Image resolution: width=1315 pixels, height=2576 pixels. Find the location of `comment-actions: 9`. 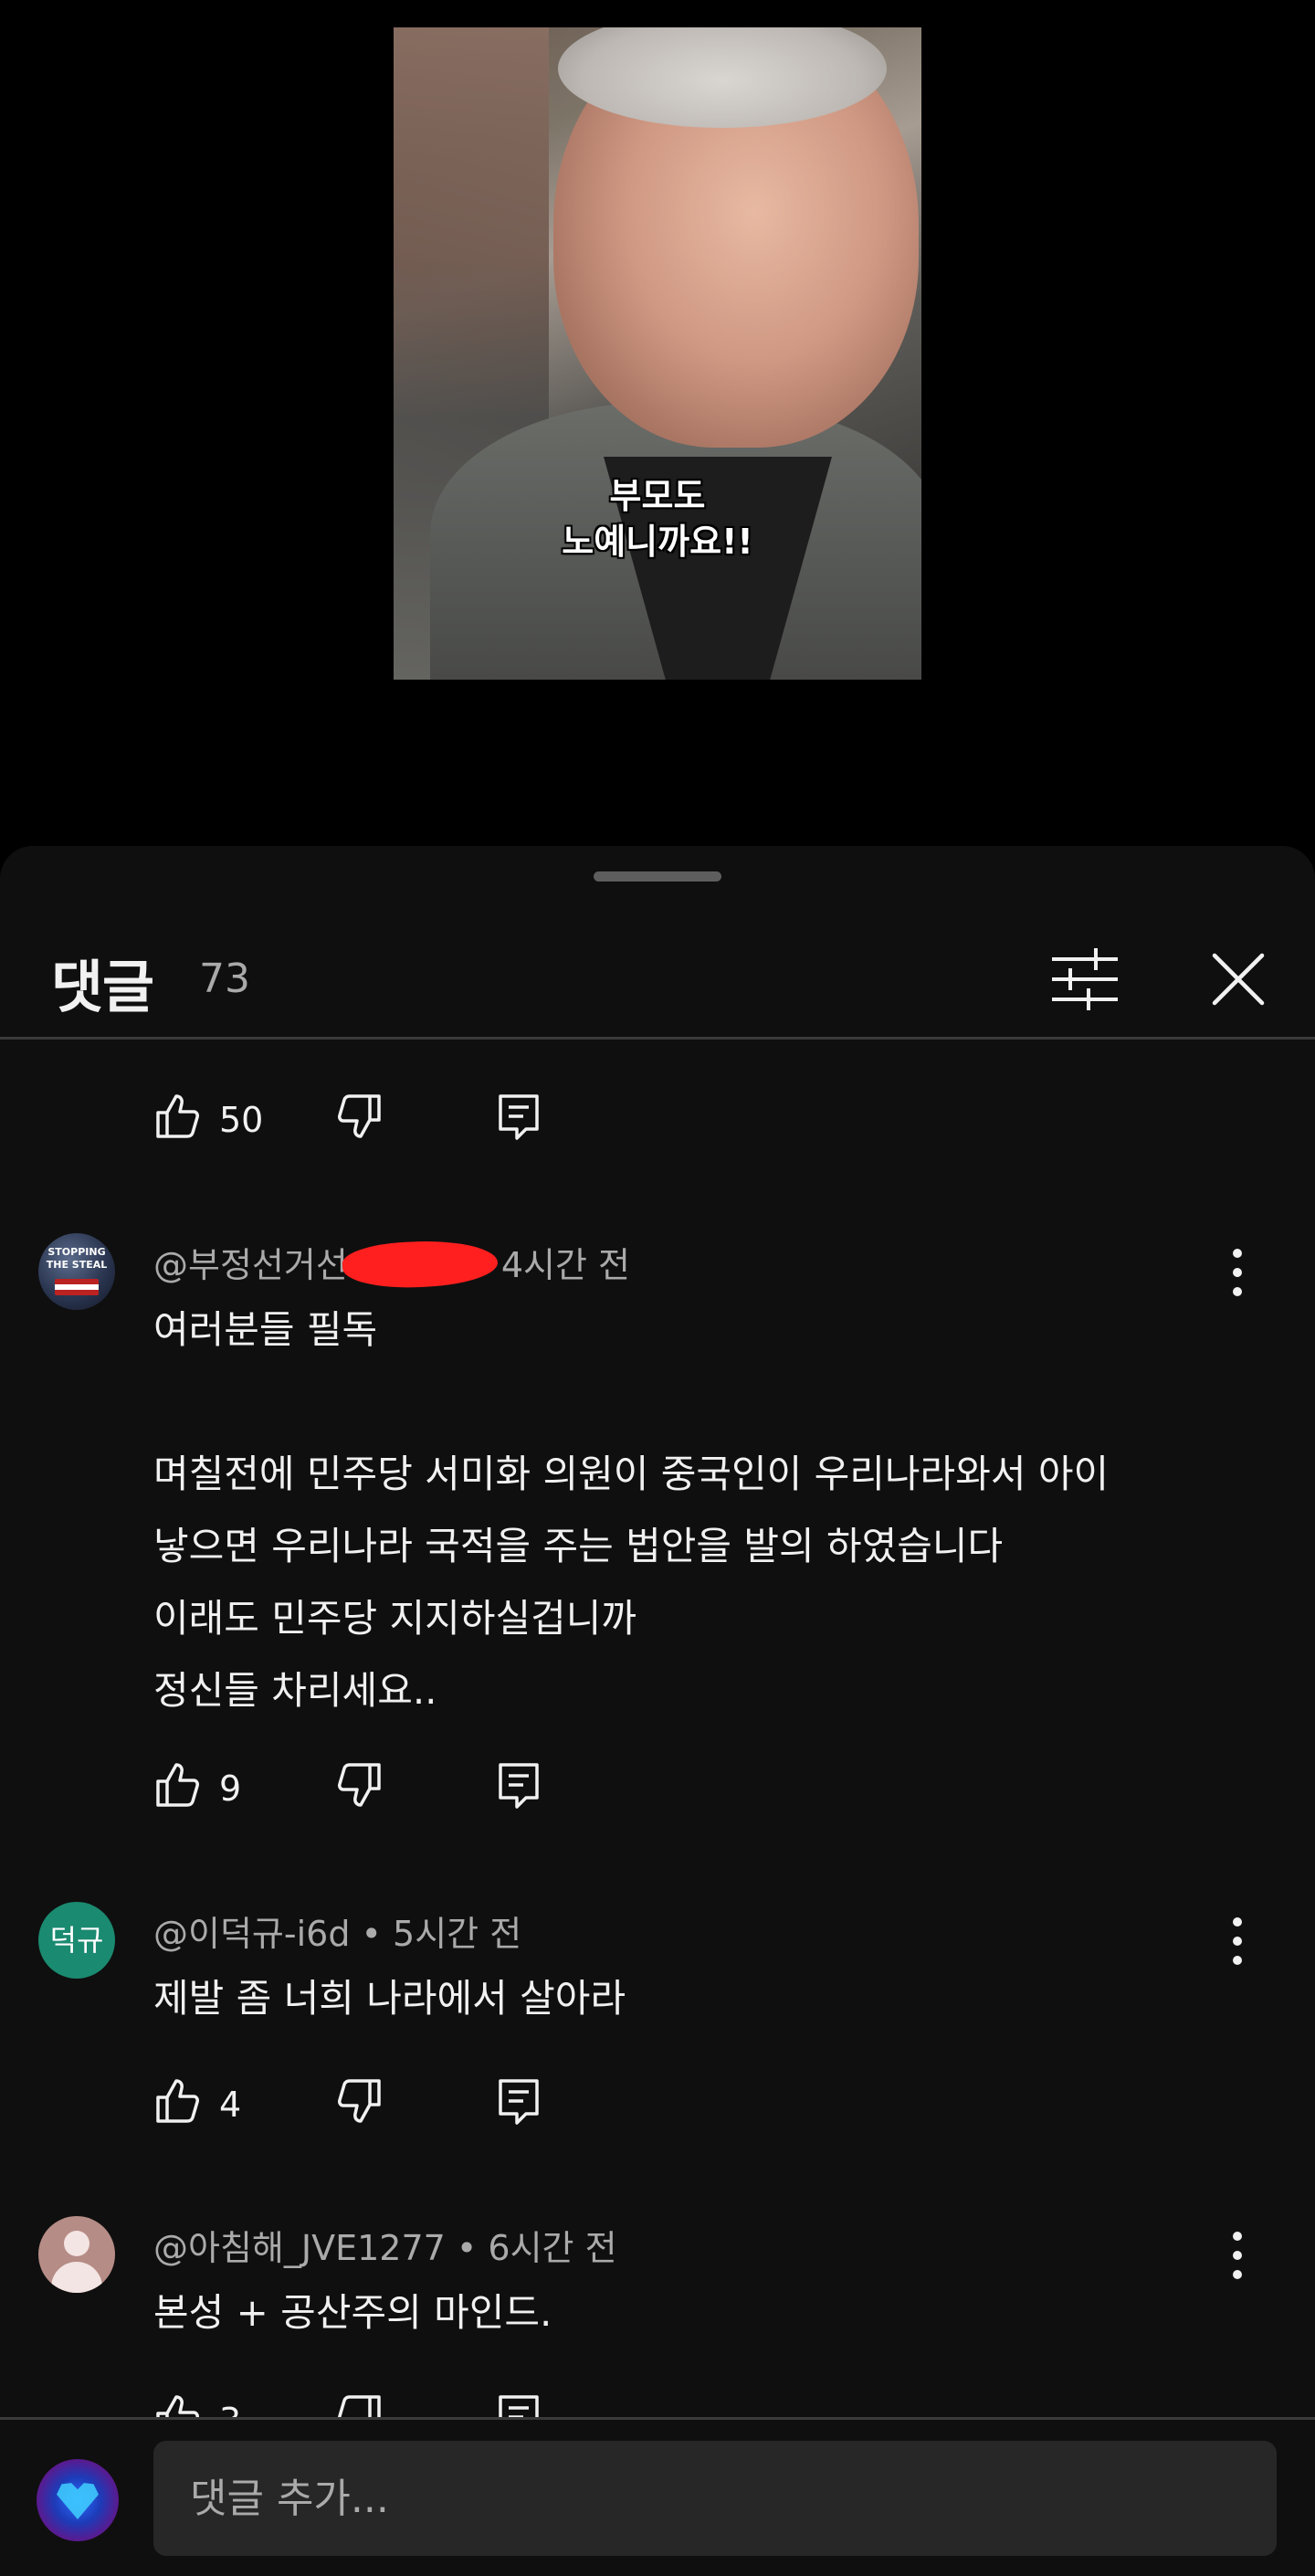

comment-actions: 9 is located at coordinates (363, 1786).